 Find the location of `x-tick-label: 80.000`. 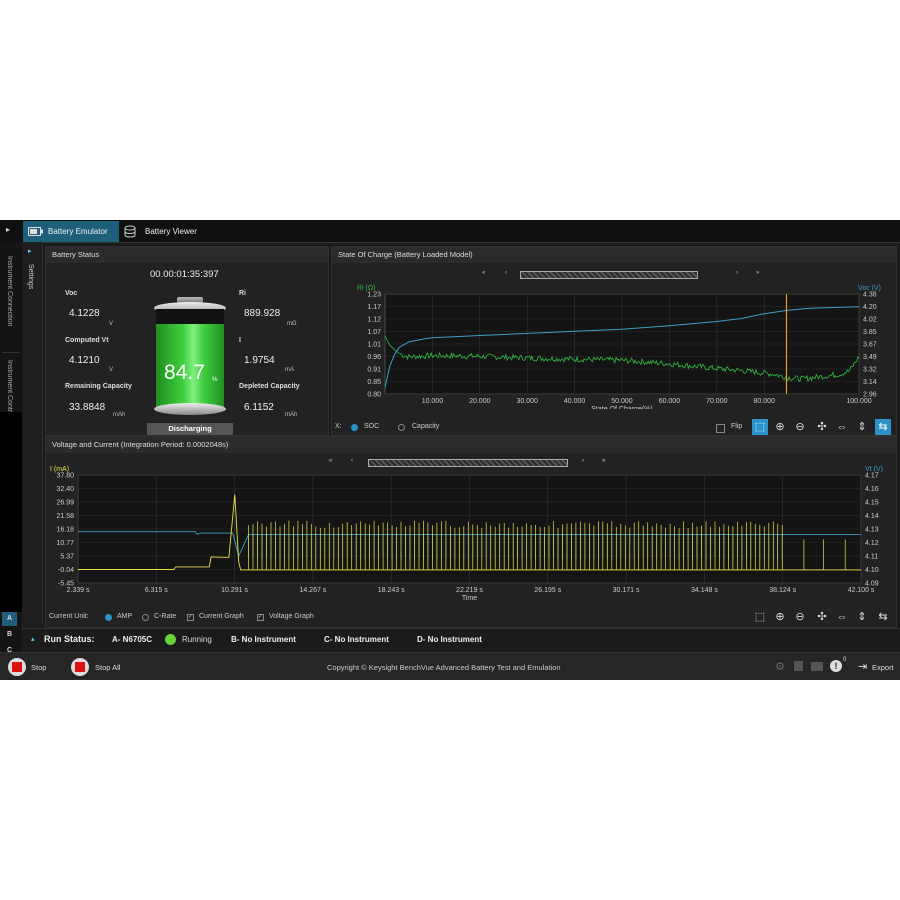

x-tick-label: 80.000 is located at coordinates (764, 401).